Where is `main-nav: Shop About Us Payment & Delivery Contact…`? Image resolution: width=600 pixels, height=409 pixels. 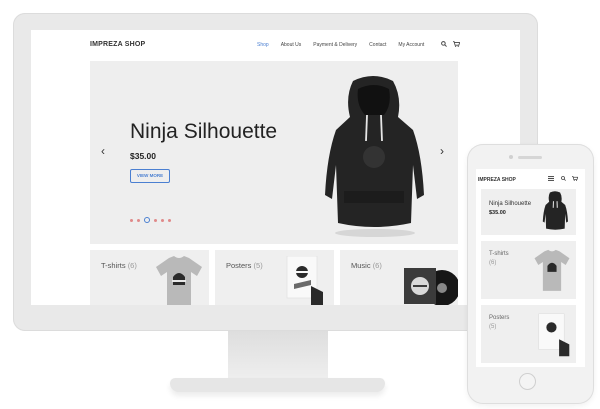
main-nav: Shop About Us Payment & Delivery Contact… is located at coordinates (346, 45).